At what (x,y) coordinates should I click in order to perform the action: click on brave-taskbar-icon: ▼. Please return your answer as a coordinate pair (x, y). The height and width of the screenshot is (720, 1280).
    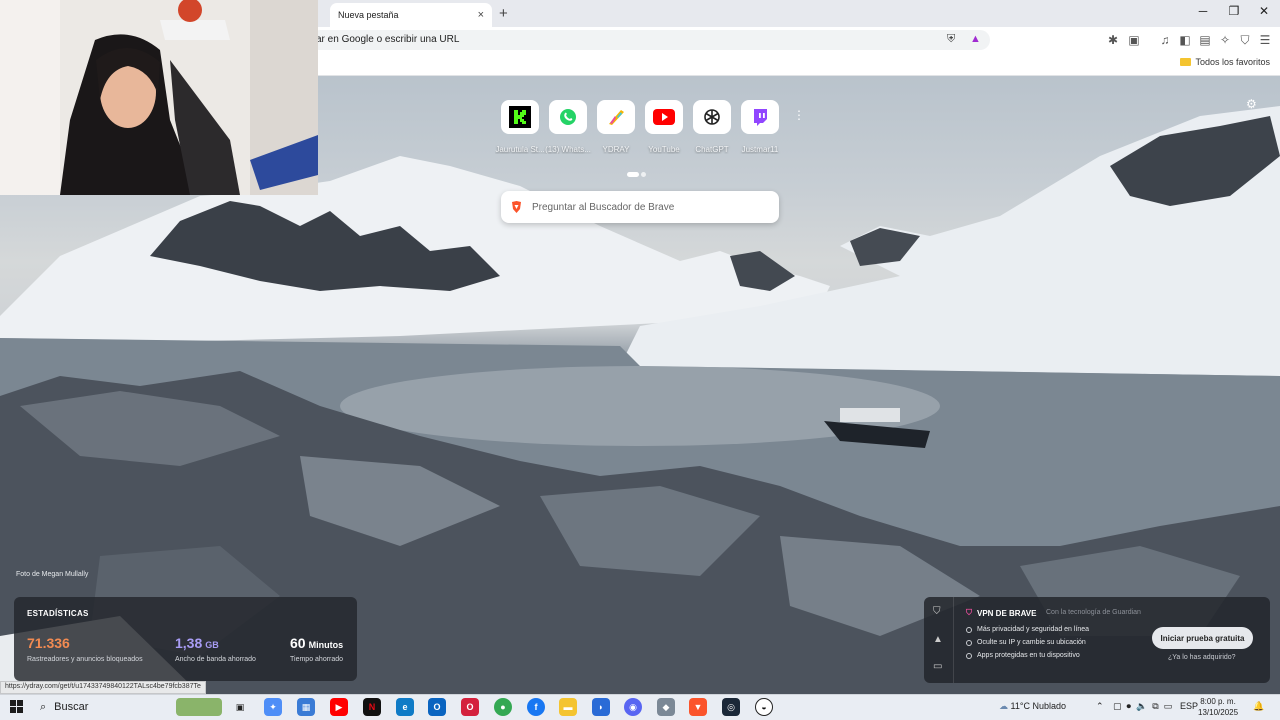
    Looking at the image, I should click on (698, 707).